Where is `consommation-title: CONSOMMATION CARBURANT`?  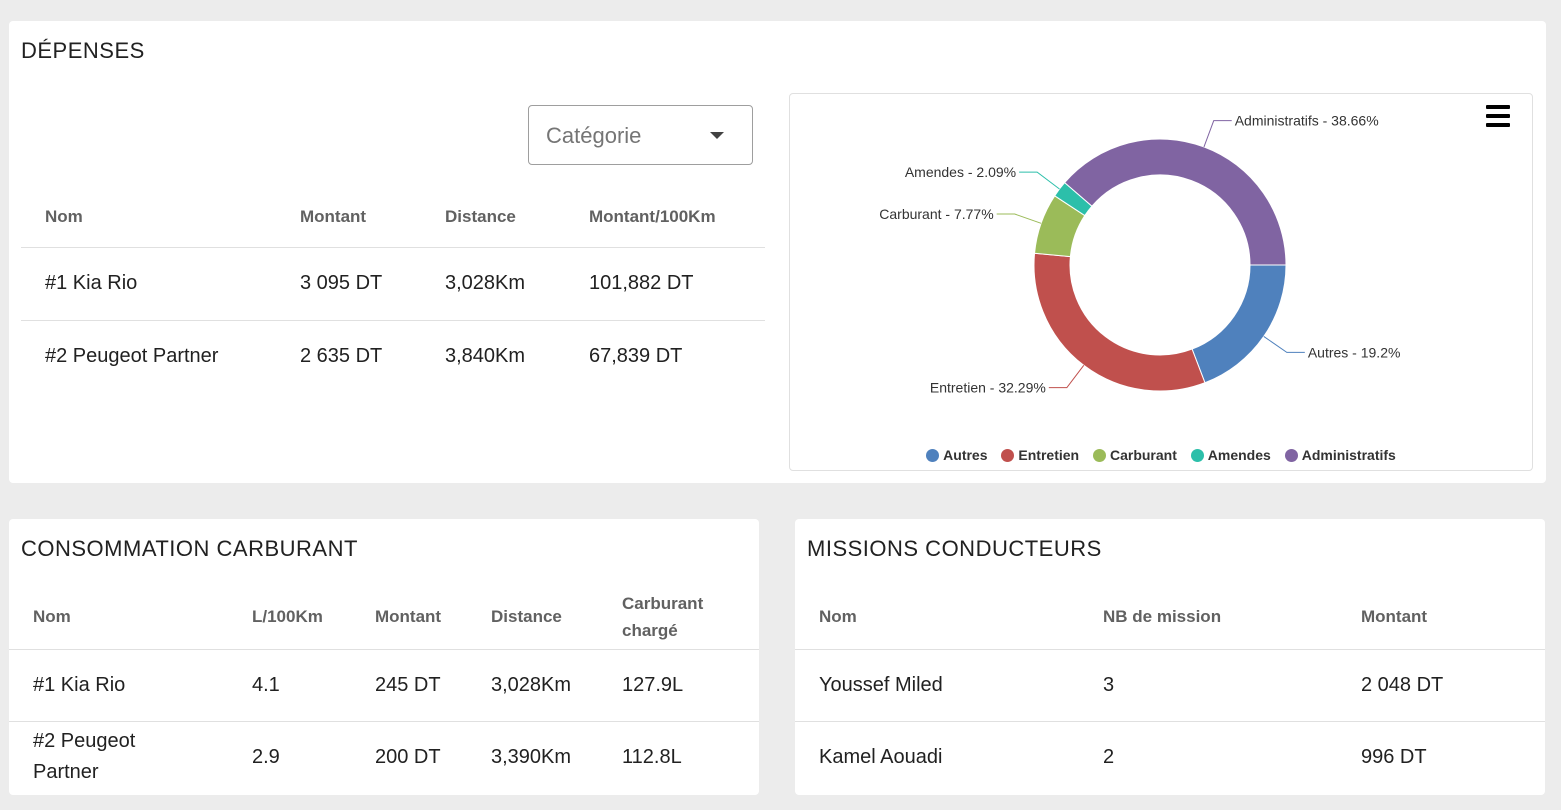 consommation-title: CONSOMMATION CARBURANT is located at coordinates (189, 548).